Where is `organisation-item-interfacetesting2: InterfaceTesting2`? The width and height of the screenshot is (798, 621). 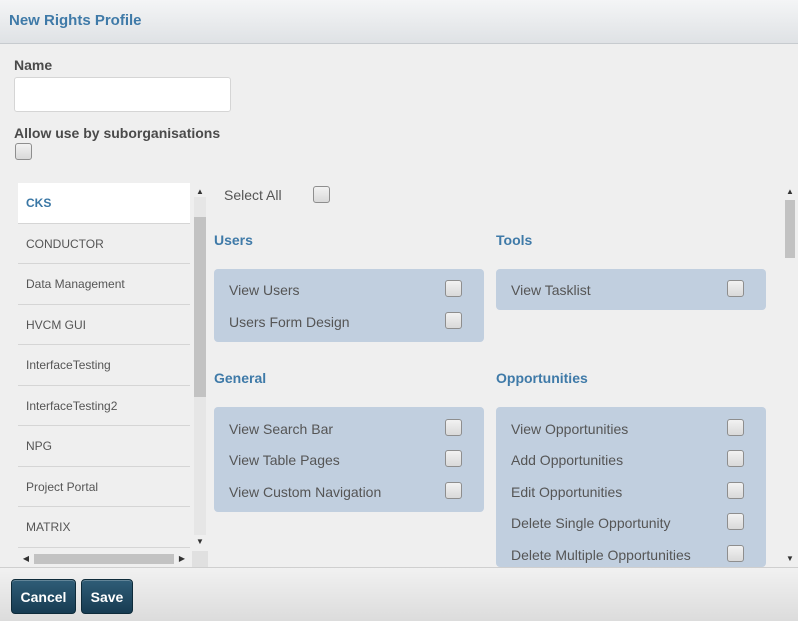
organisation-item-interfacetesting2: InterfaceTesting2 is located at coordinates (104, 405).